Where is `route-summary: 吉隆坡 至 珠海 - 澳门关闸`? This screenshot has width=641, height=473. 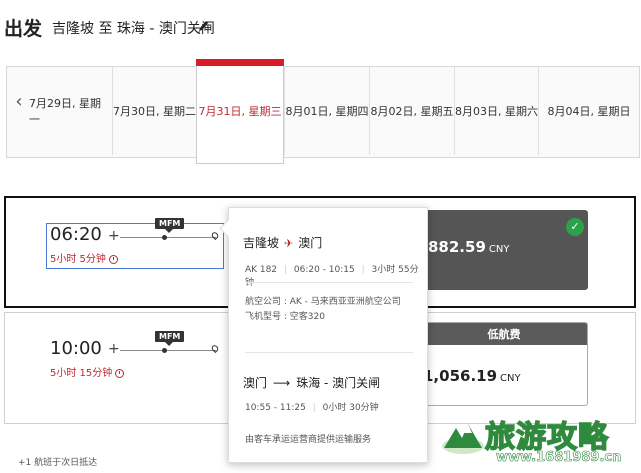 route-summary: 吉隆坡 至 珠海 - 澳门关闸 is located at coordinates (133, 29).